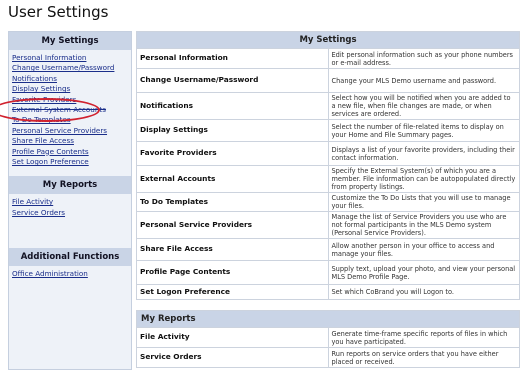 The width and height of the screenshot is (527, 370). I want to click on reports-table-heading: My Reports, so click(328, 319).